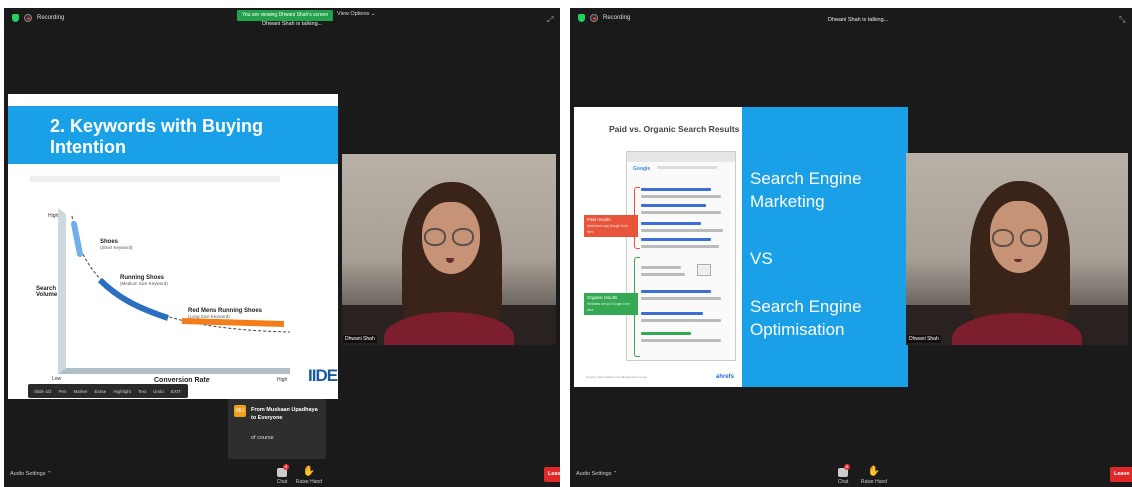 The height and width of the screenshot is (487, 1132). Describe the element at coordinates (142, 391) in the screenshot. I see `toolbar-item: Text` at that location.